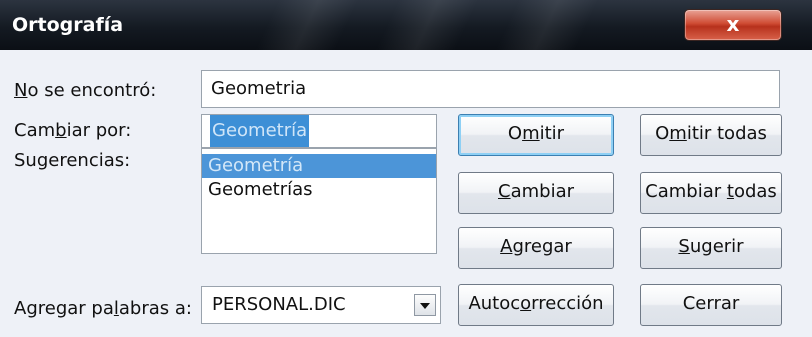  I want to click on change-all-button: Cambiar todas, so click(711, 193).